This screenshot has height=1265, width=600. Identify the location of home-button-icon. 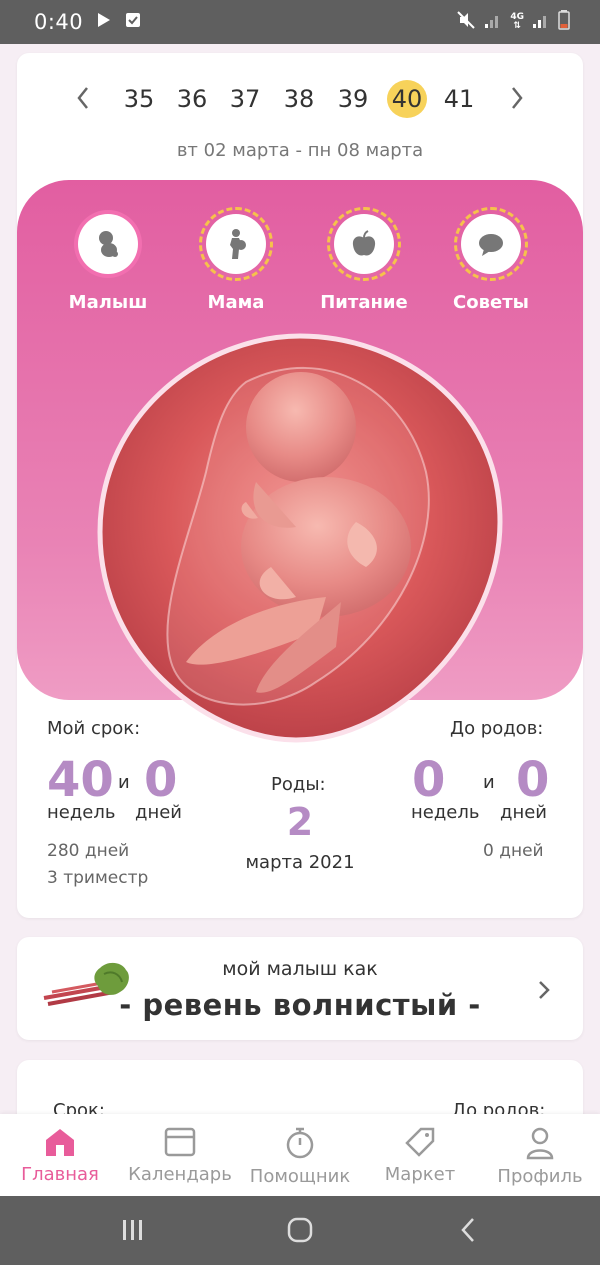
(300, 1232).